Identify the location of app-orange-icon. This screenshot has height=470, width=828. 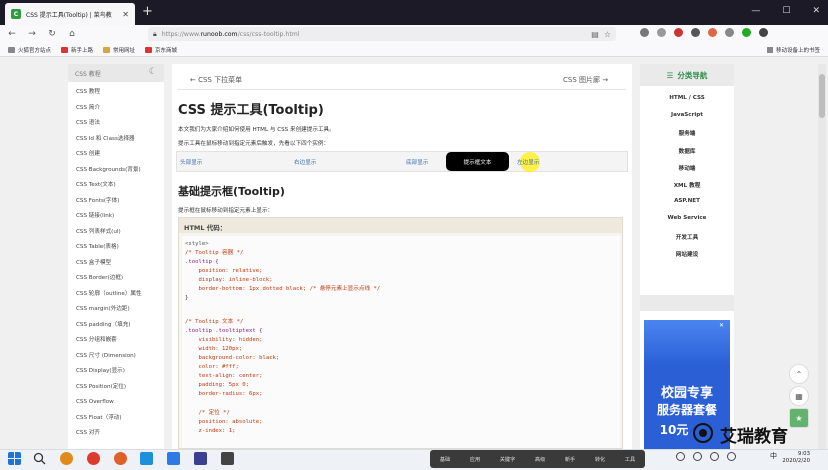
(66, 458).